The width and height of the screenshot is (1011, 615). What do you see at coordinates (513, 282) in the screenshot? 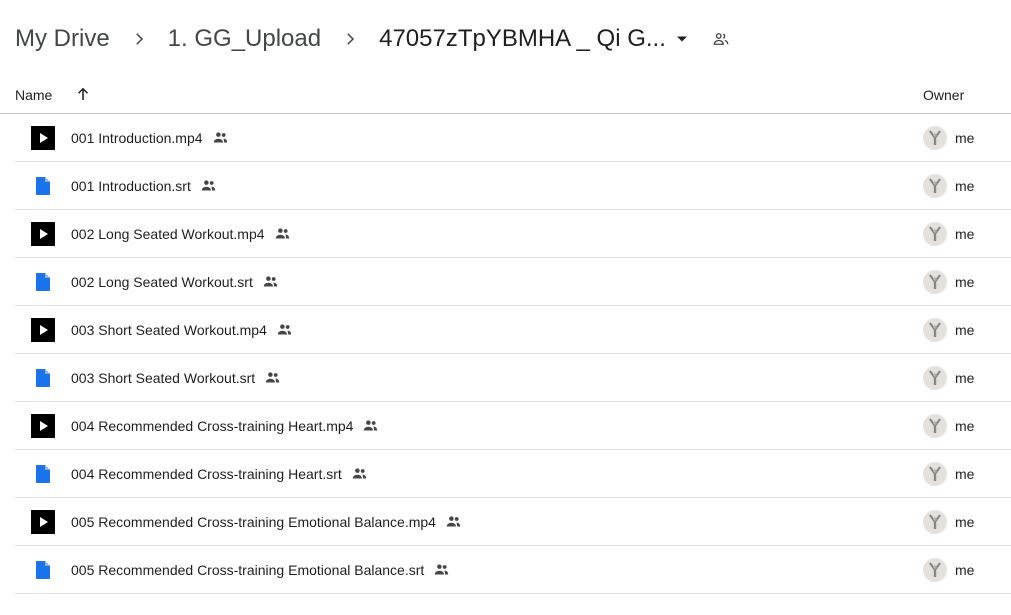
I see `list-item: 002 Long Seated Workout.srt me` at bounding box center [513, 282].